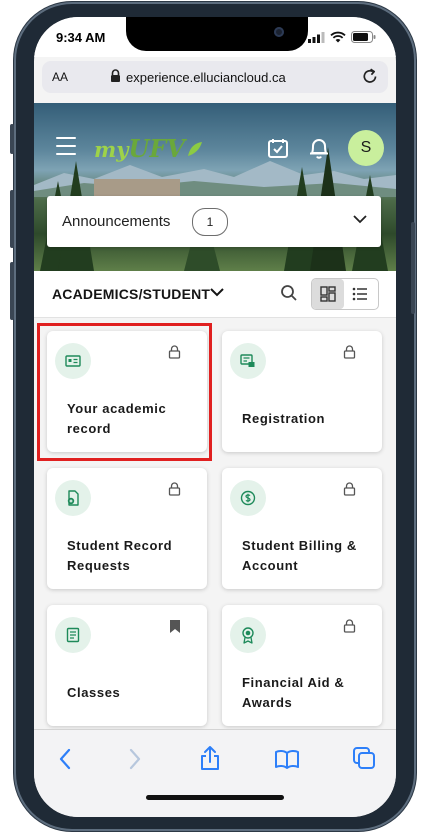 The width and height of the screenshot is (425, 839). Describe the element at coordinates (302, 528) in the screenshot. I see `card-student-billing-account: Student Billing & Account` at that location.